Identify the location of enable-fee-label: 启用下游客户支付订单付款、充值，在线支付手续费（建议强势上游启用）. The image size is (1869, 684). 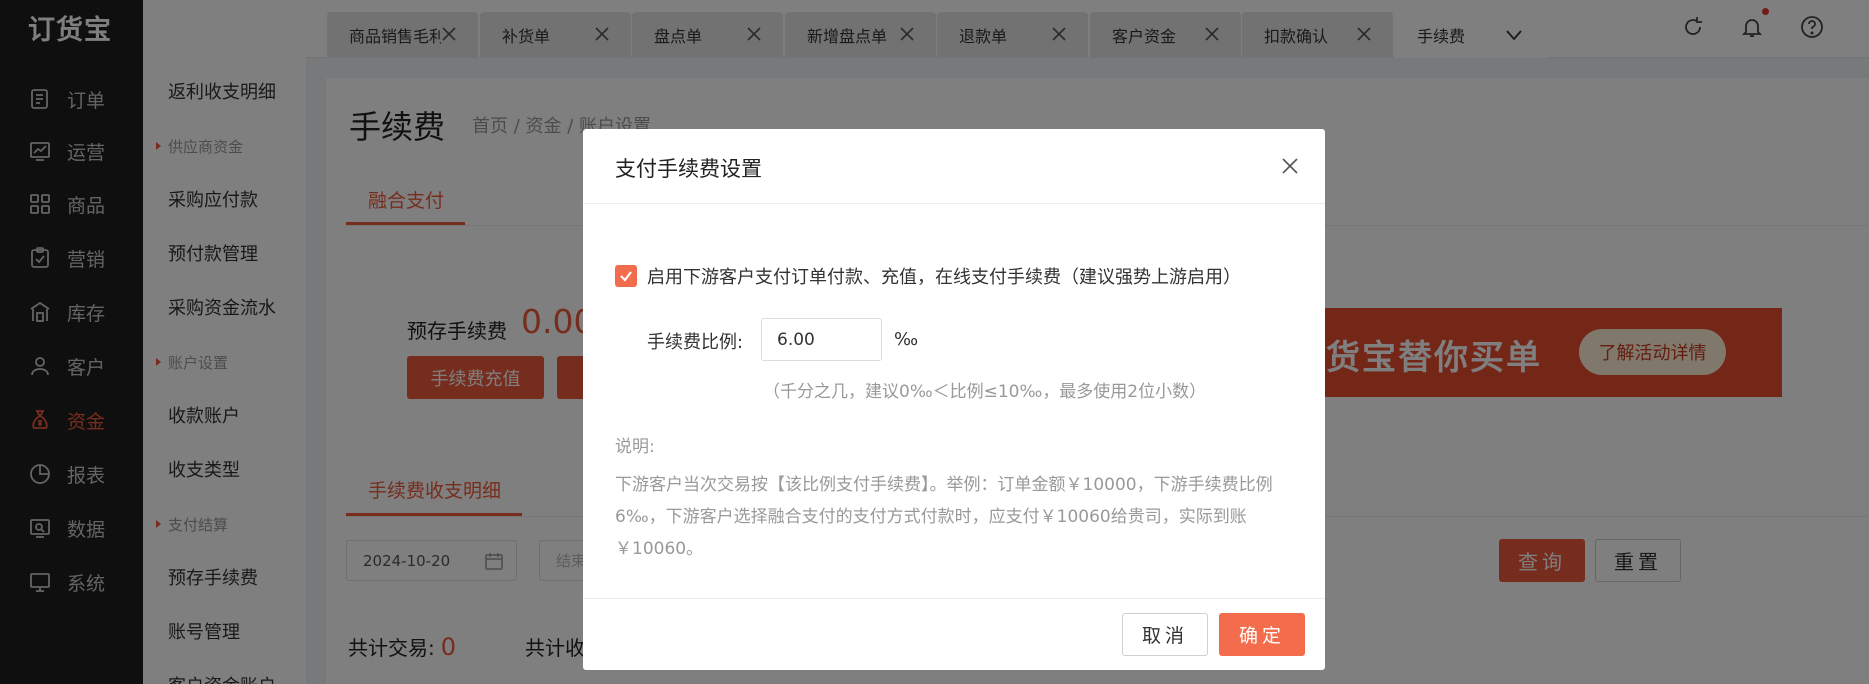
(944, 276).